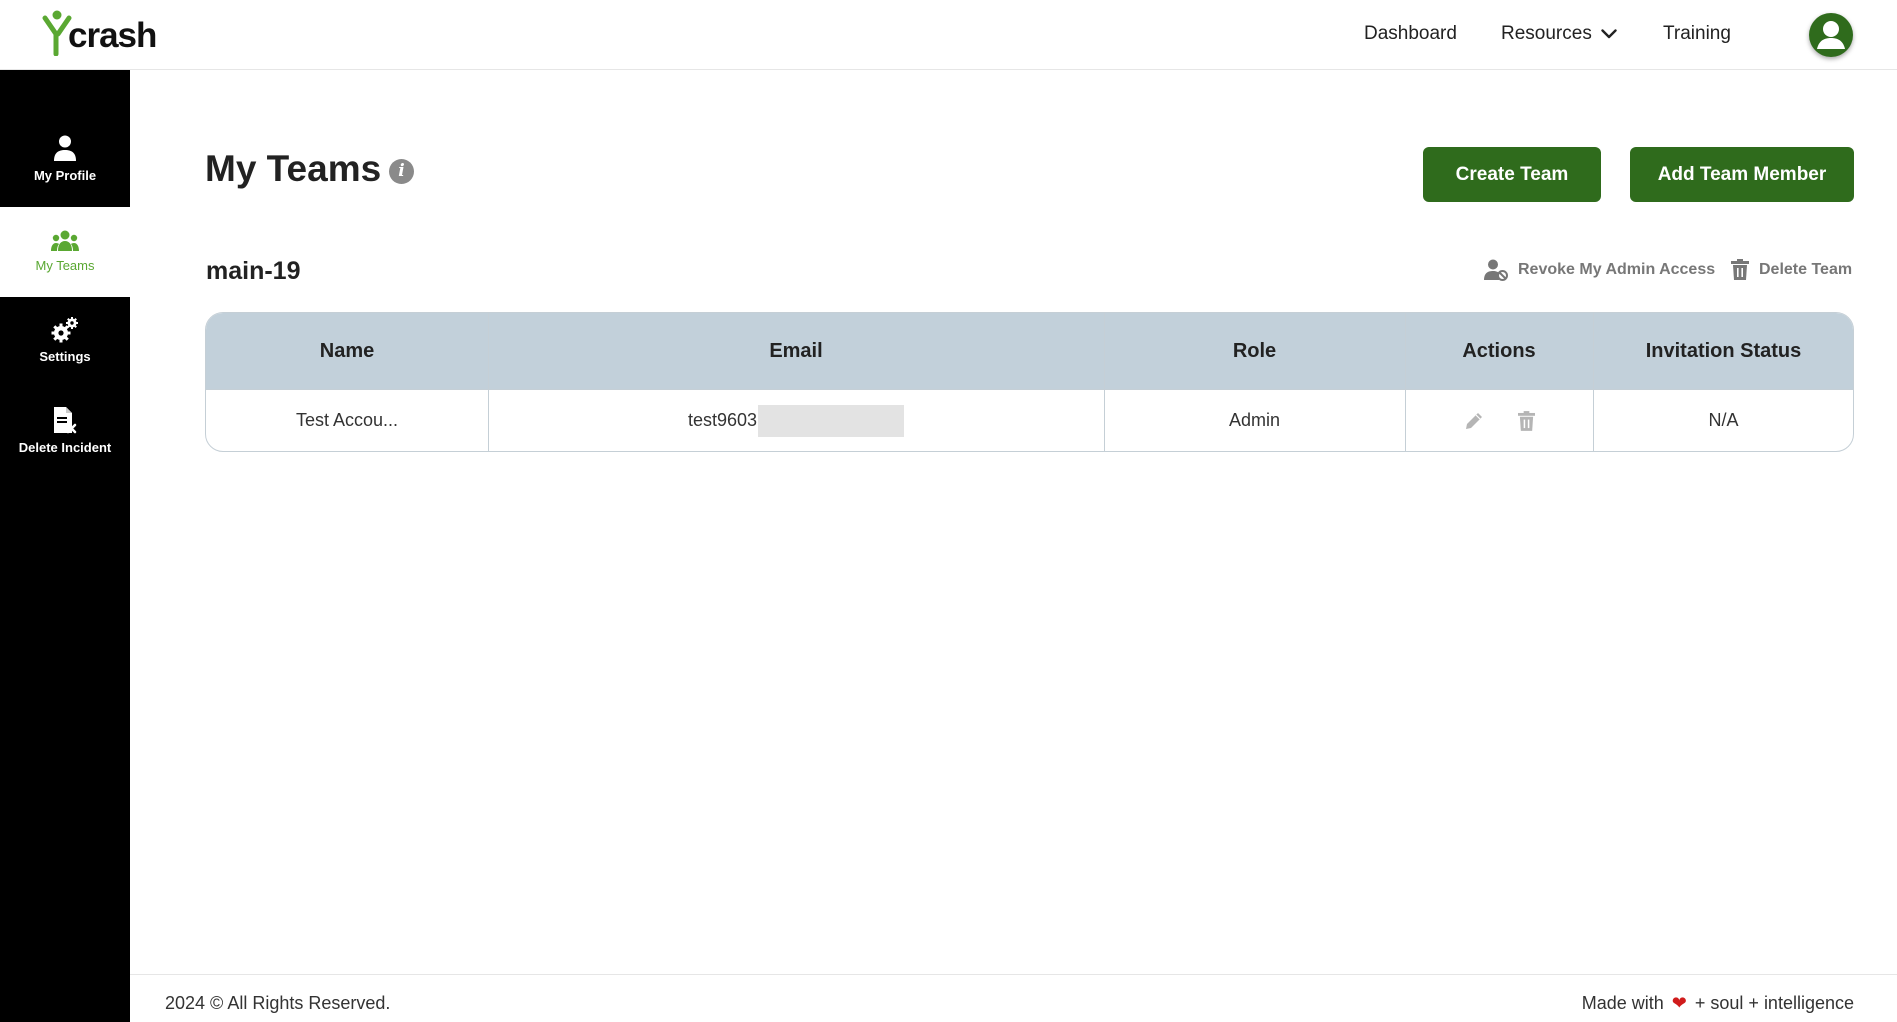 The image size is (1897, 1022). Describe the element at coordinates (1512, 174) in the screenshot. I see `create-team-button: Create Team` at that location.